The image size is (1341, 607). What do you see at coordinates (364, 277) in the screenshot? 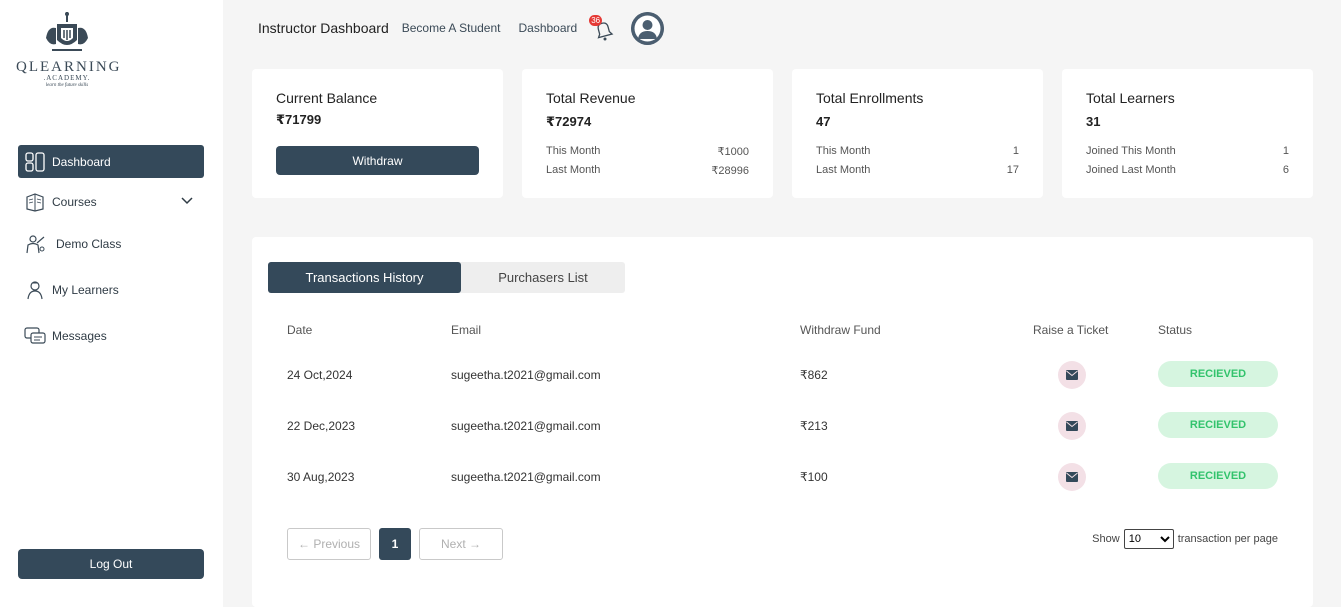
I see `tab-transactions-history: Transactions History` at bounding box center [364, 277].